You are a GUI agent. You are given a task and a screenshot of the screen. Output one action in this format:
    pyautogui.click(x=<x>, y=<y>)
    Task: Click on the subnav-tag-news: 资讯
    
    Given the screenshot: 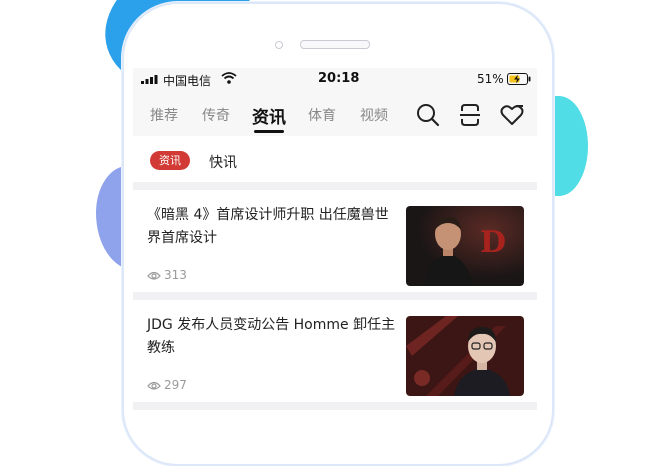 What is the action you would take?
    pyautogui.click(x=170, y=160)
    